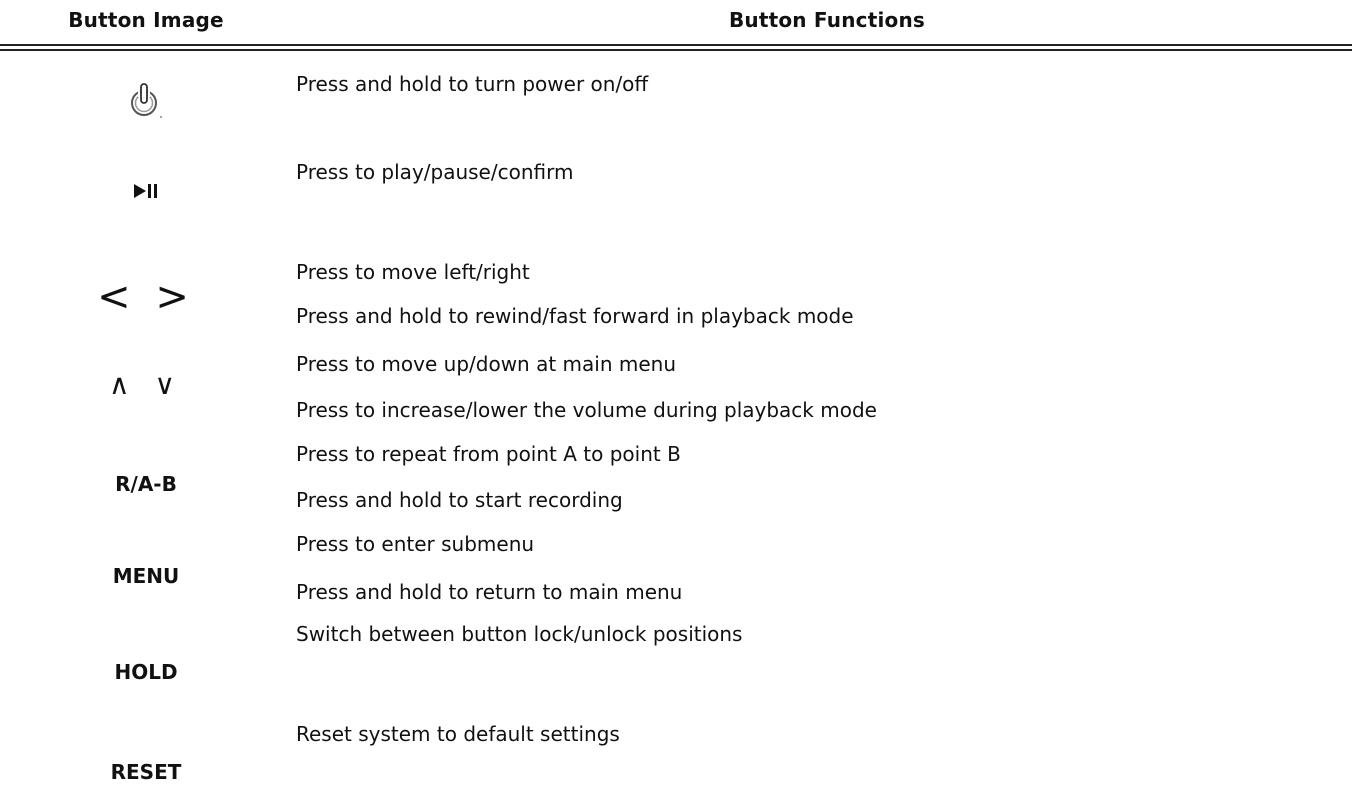 The height and width of the screenshot is (792, 1366). What do you see at coordinates (827, 20) in the screenshot?
I see `header-button-functions: Button Functions` at bounding box center [827, 20].